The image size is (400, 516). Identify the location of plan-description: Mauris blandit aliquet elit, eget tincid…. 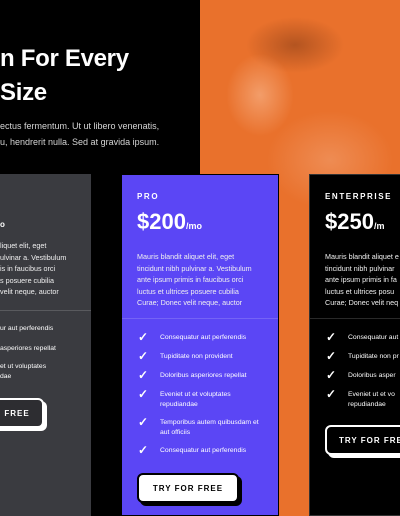
(194, 280).